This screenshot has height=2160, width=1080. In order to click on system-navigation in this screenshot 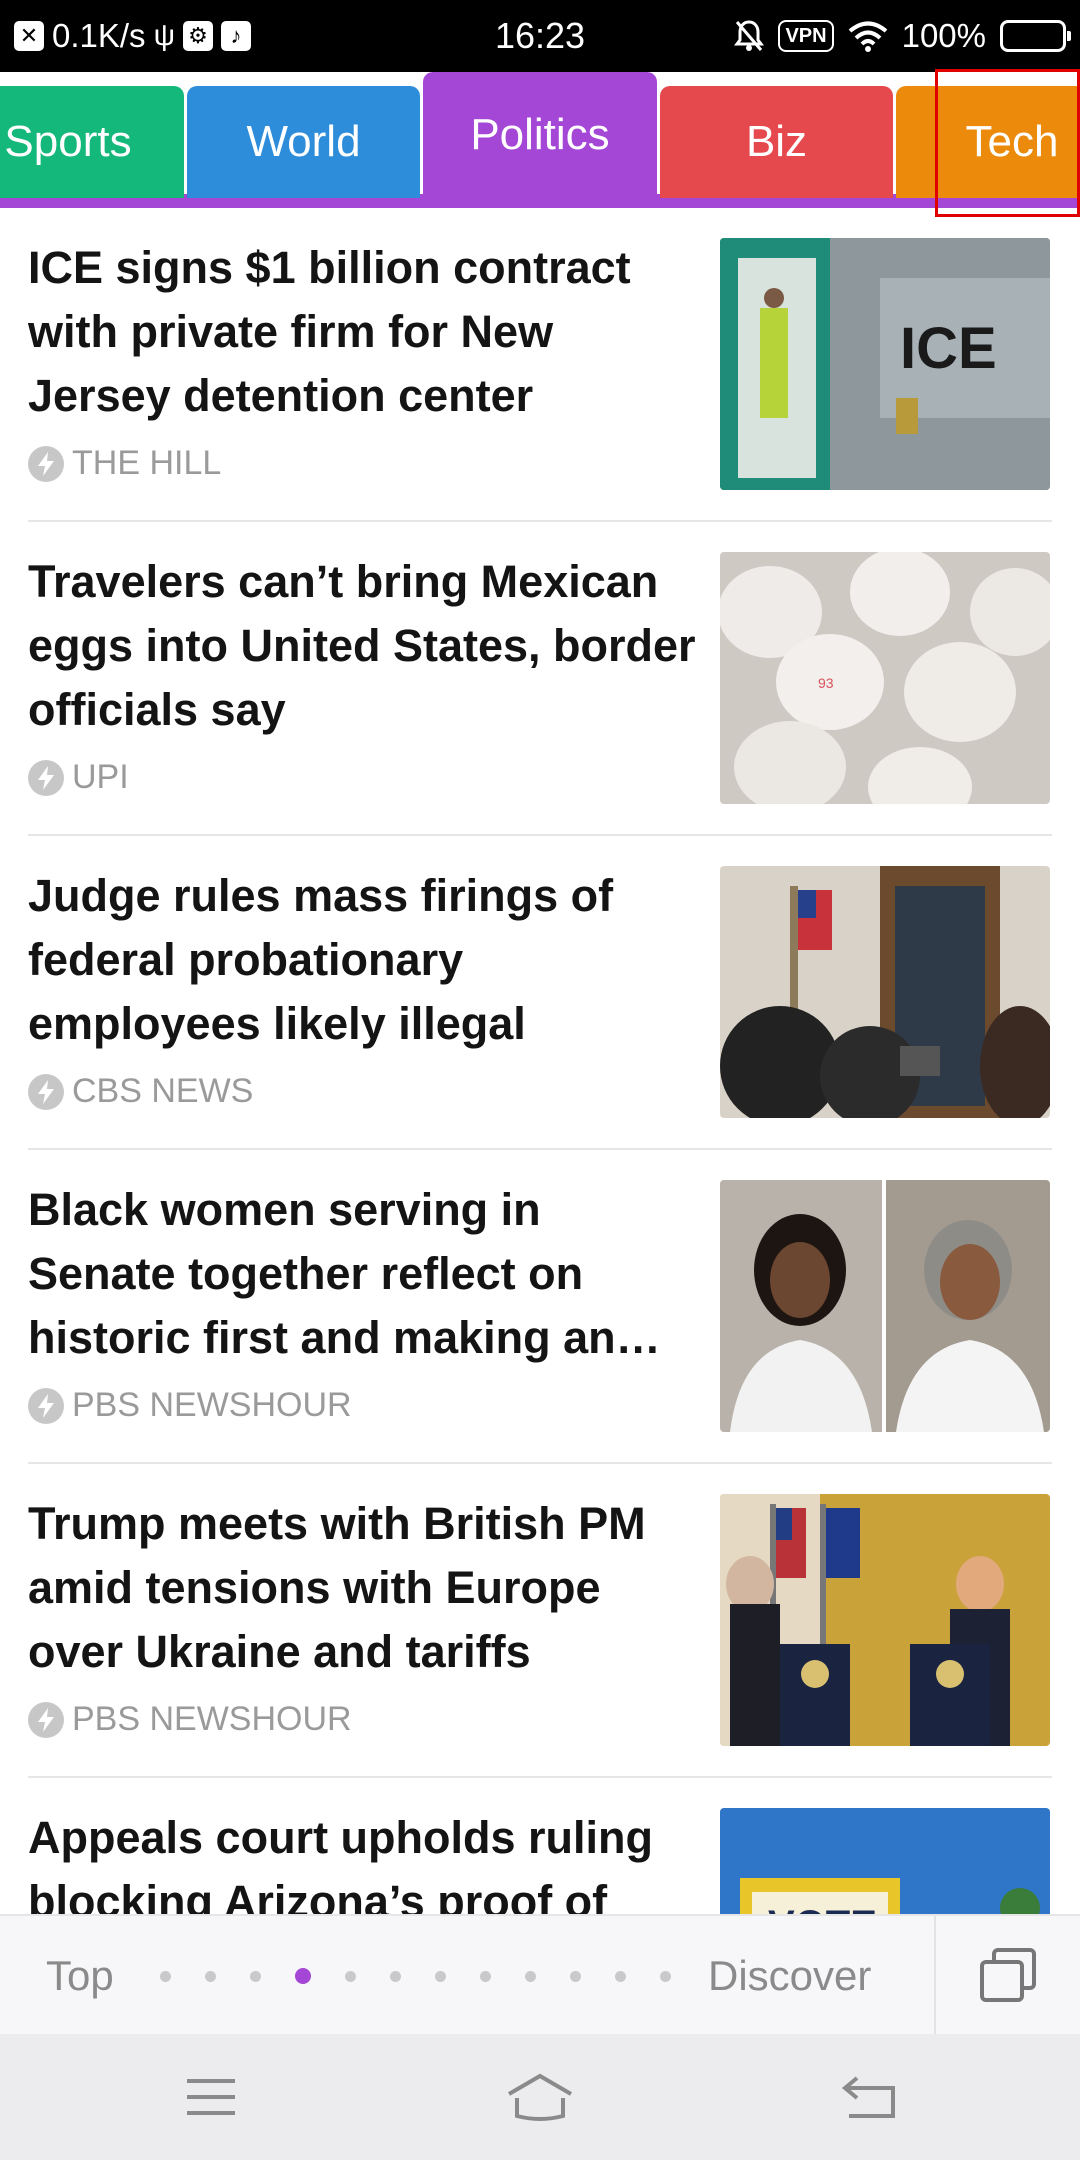, I will do `click(540, 2097)`.